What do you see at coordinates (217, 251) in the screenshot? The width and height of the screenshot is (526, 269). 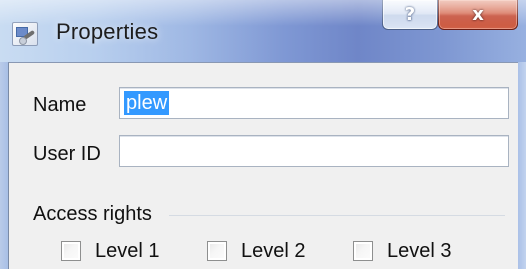 I see `level-2-checkbox` at bounding box center [217, 251].